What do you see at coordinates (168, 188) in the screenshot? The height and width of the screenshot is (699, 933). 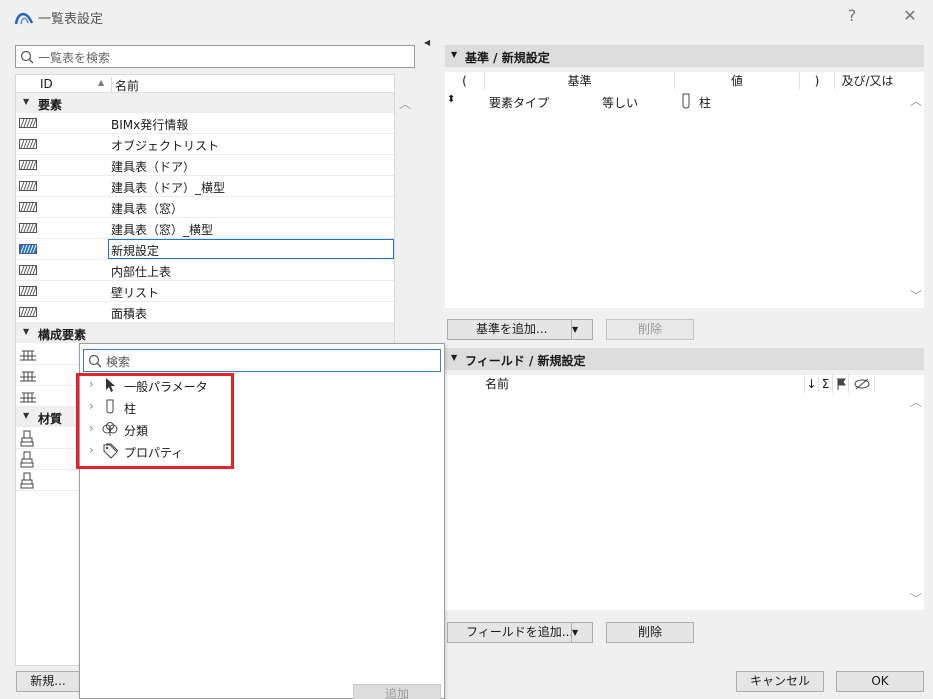 I see `name-cell: 建具表（ドア）_横型` at bounding box center [168, 188].